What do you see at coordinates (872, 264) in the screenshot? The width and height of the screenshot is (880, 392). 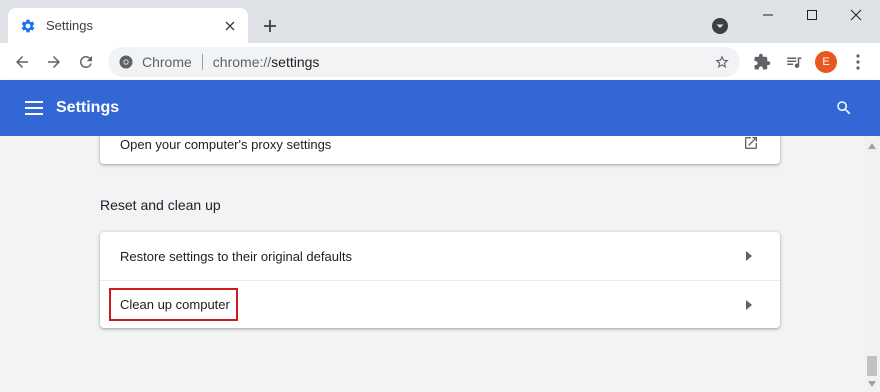 I see `vertical-scrollbar` at bounding box center [872, 264].